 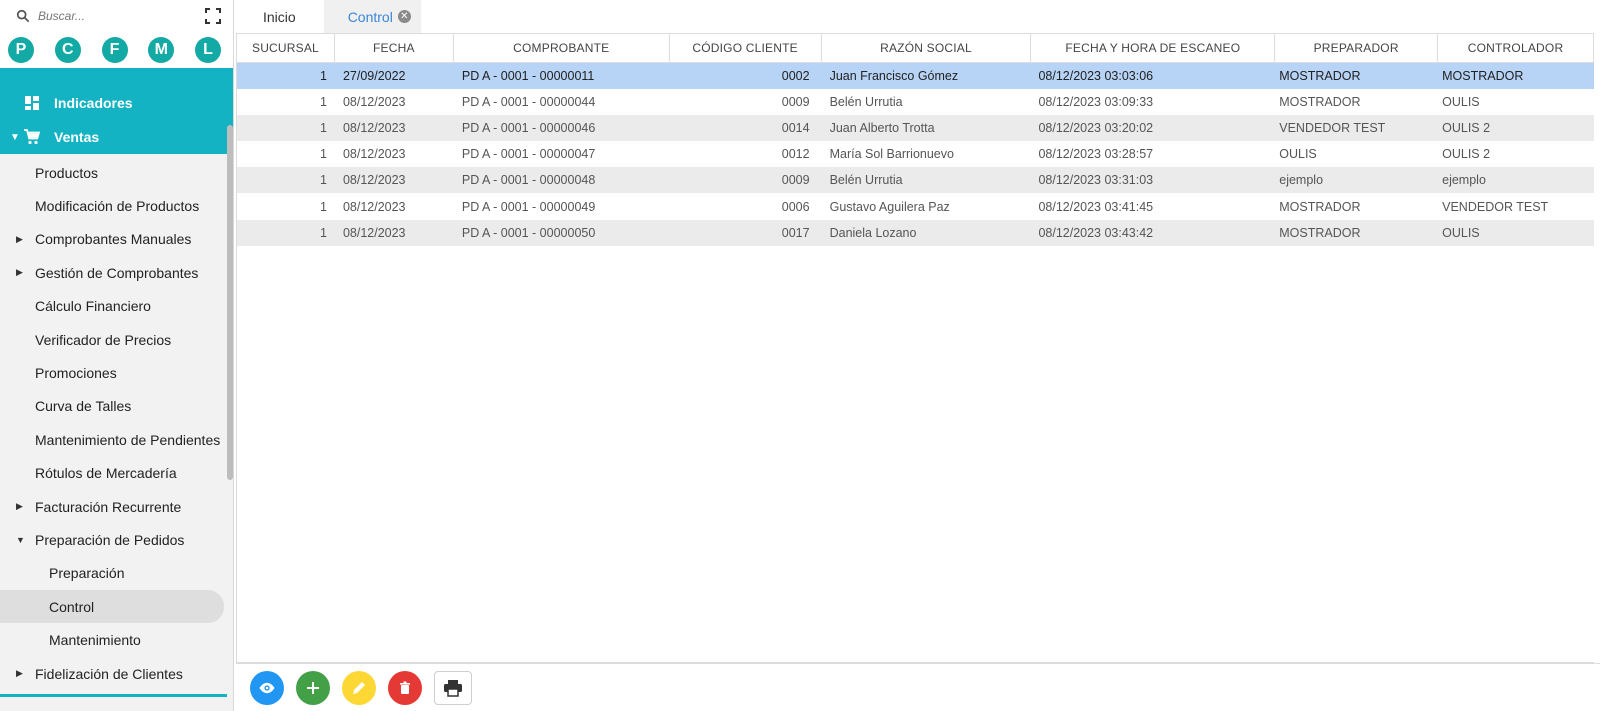 I want to click on avatar-p: P, so click(x=21, y=50).